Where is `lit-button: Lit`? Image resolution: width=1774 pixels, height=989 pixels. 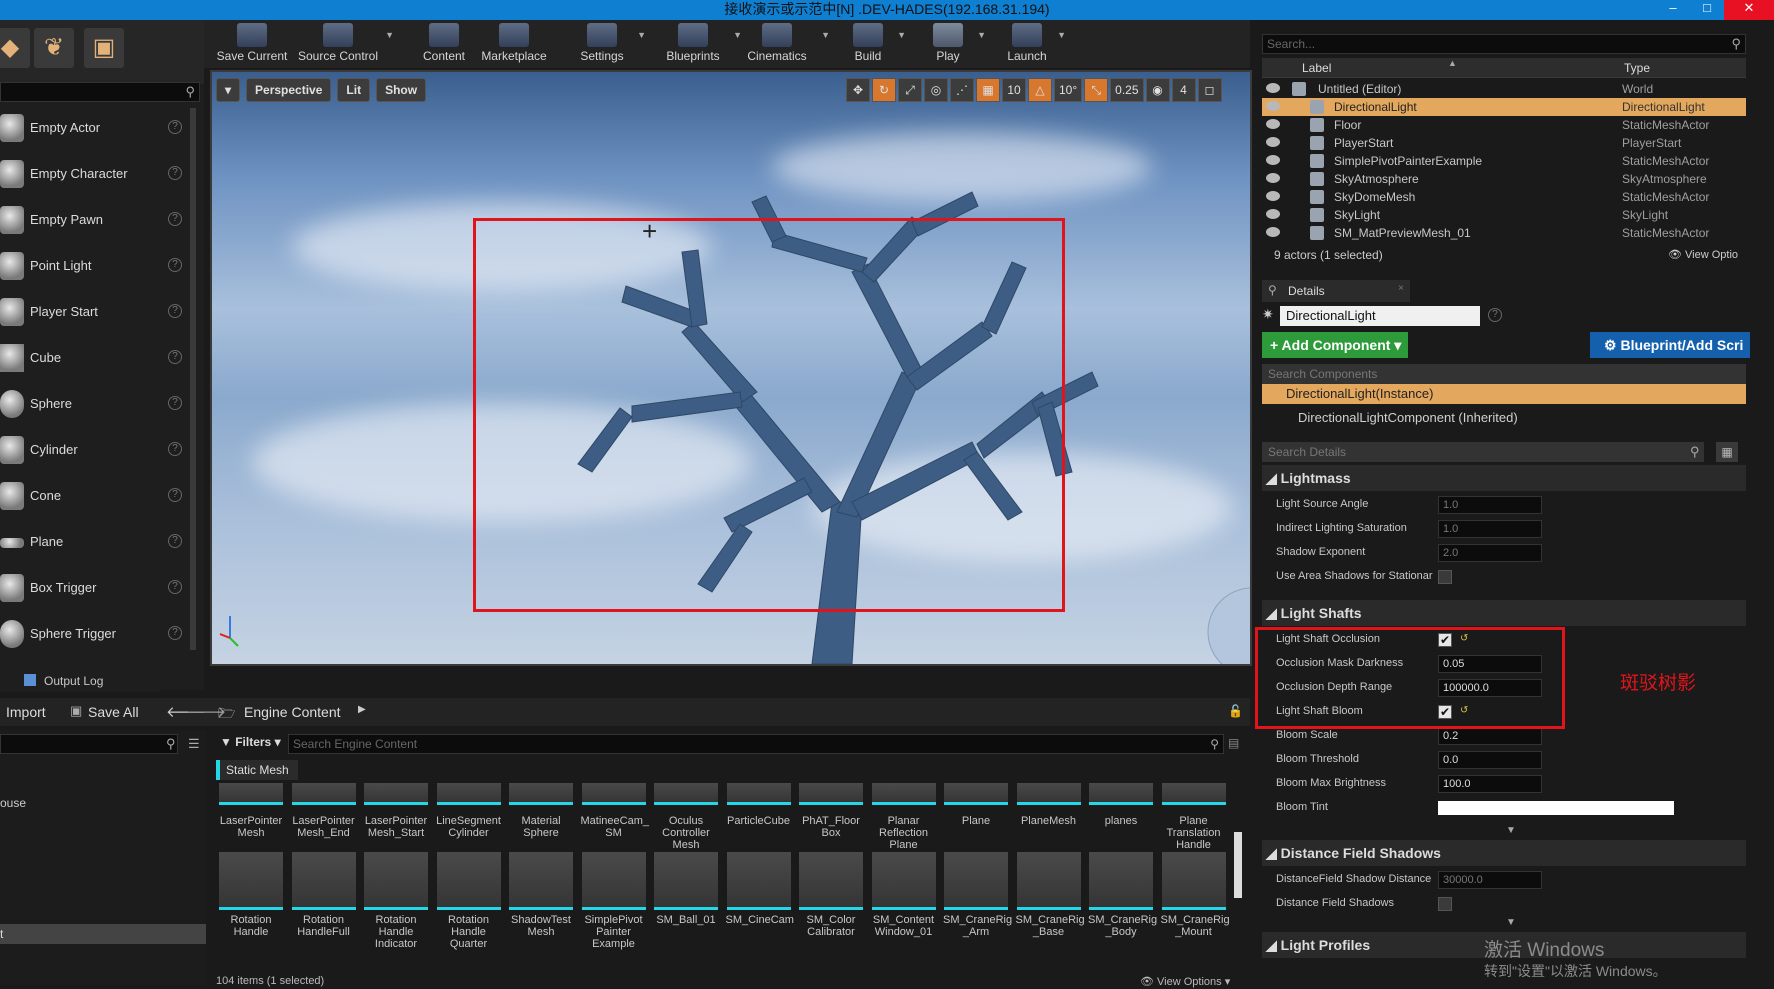
lit-button: Lit is located at coordinates (354, 90).